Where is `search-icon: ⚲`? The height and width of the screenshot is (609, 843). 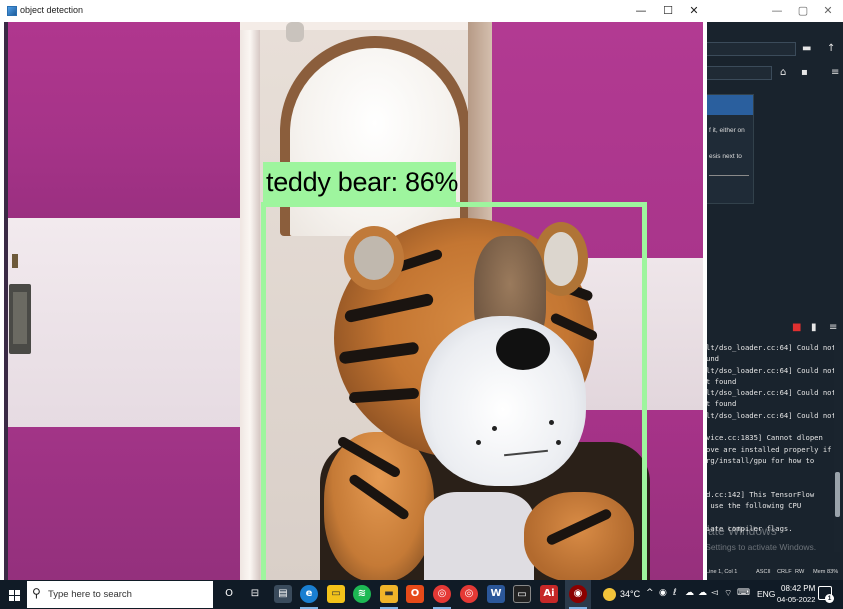 search-icon: ⚲ is located at coordinates (36, 593).